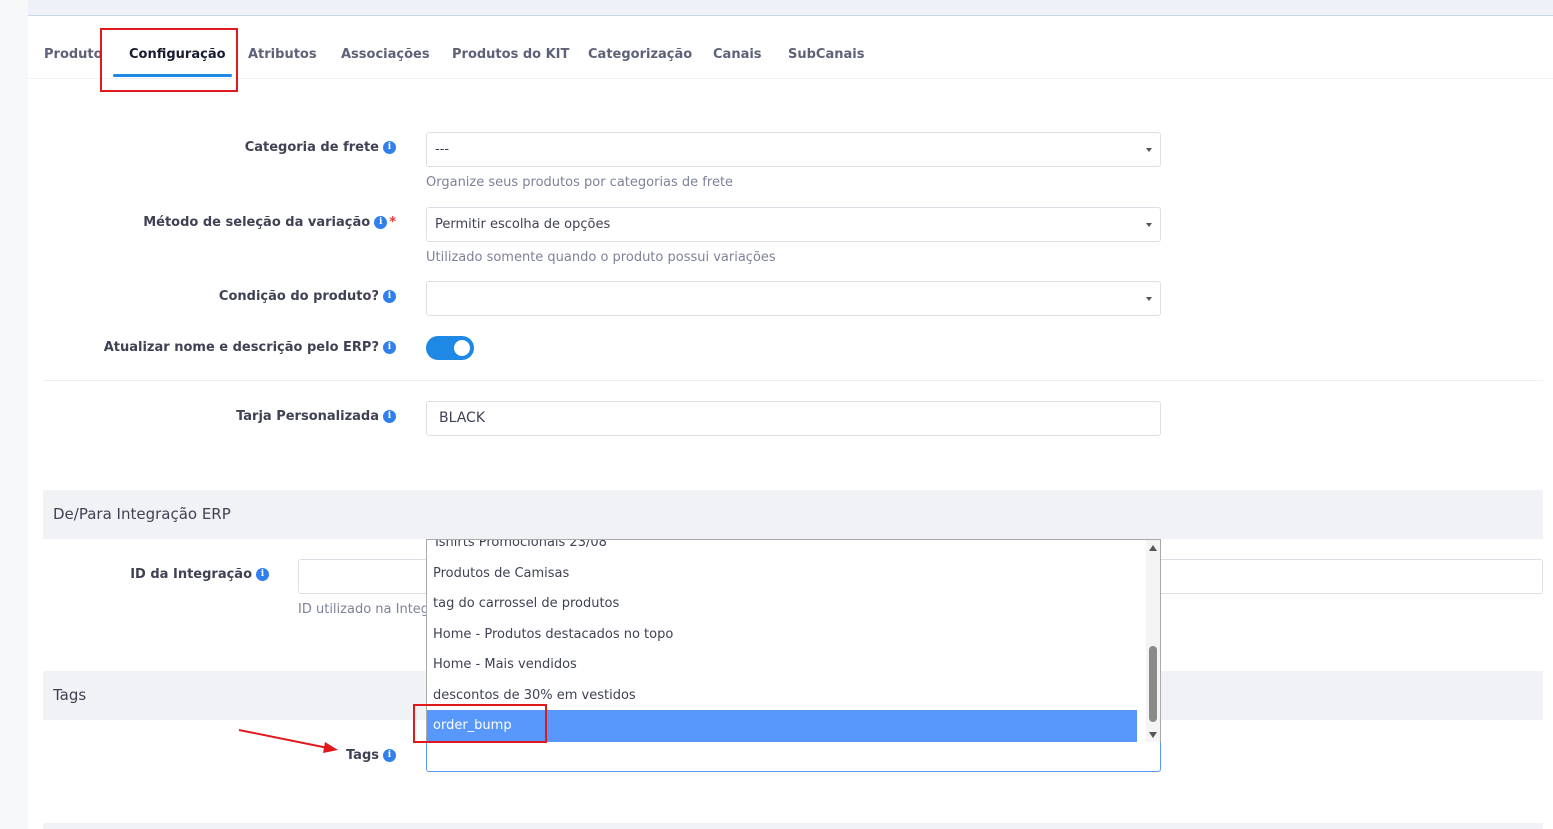 The width and height of the screenshot is (1553, 829). Describe the element at coordinates (793, 298) in the screenshot. I see `condicao-select` at that location.